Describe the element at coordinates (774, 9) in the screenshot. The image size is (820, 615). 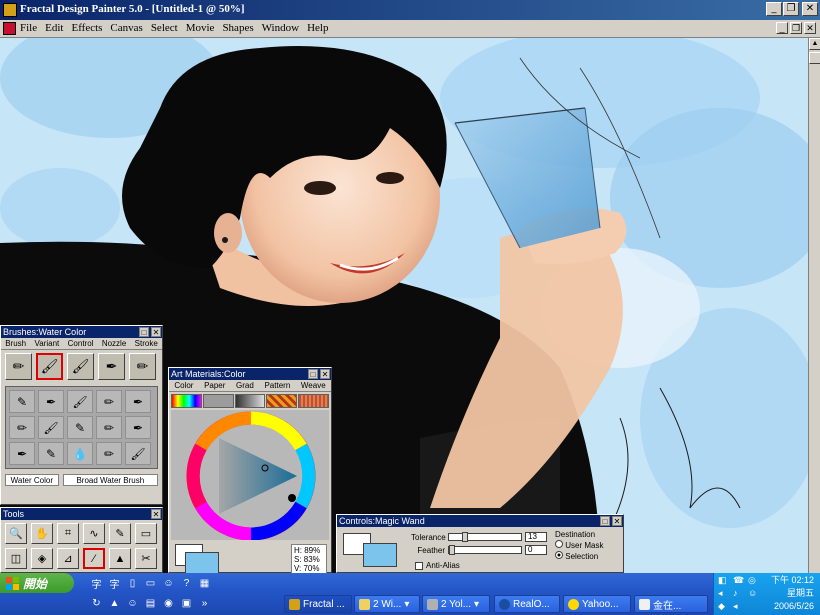
I see `minimize-button: _` at that location.